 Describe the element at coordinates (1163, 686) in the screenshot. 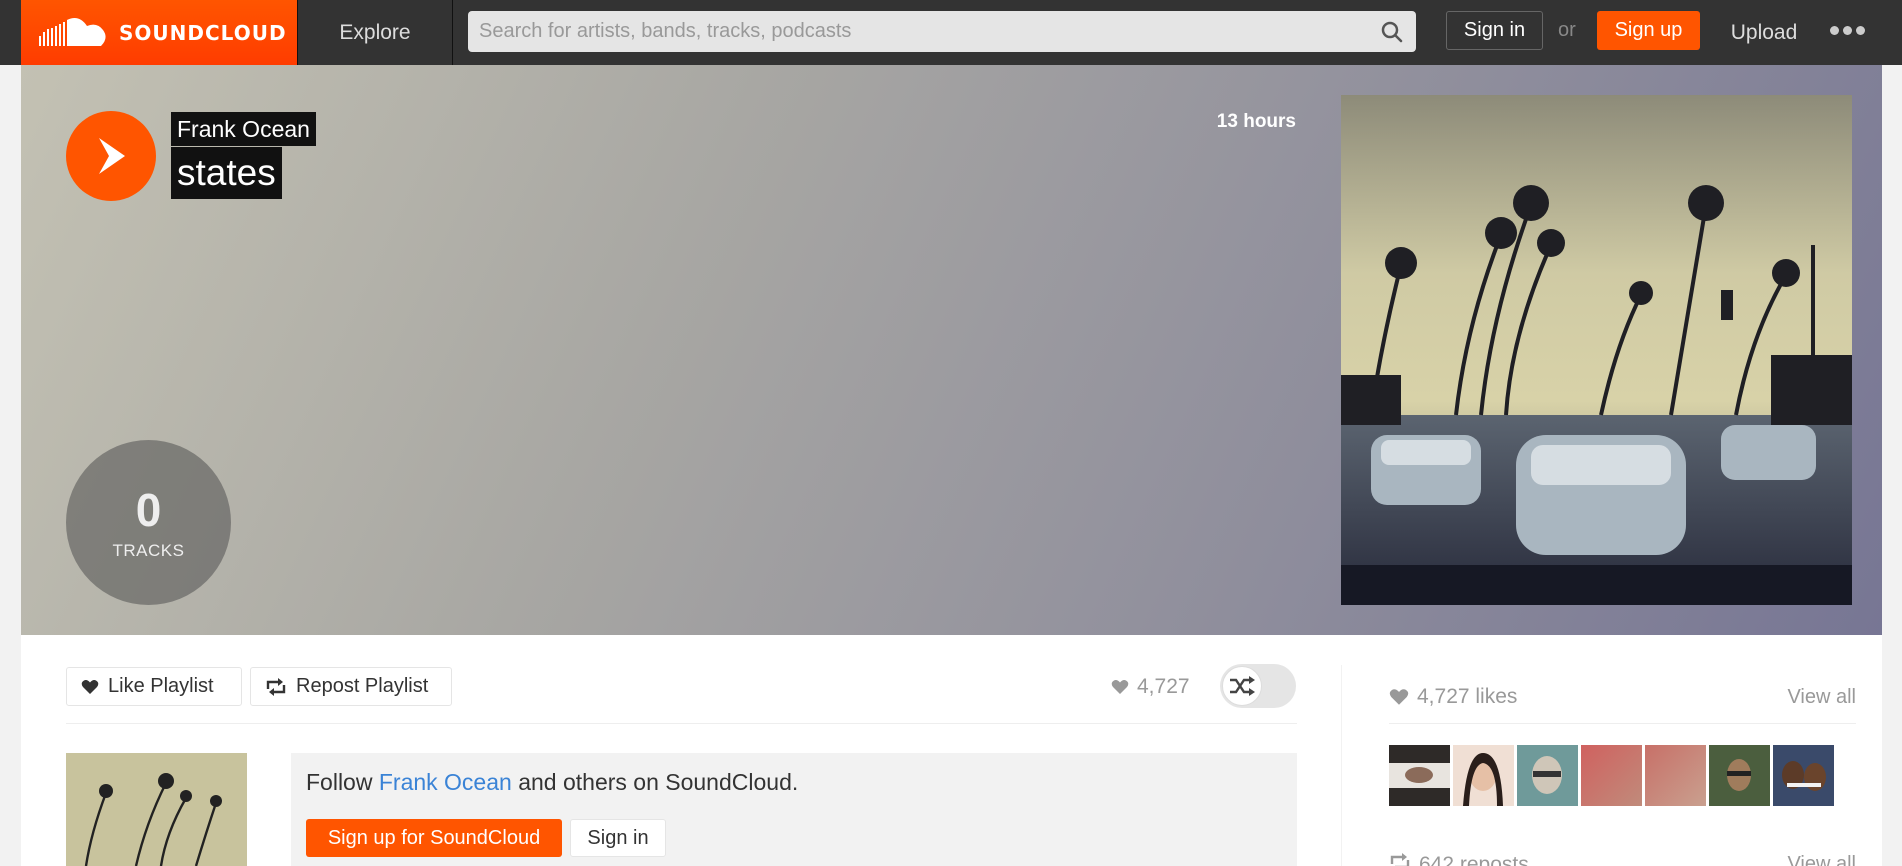

I see `like-count-value: 4,727` at that location.